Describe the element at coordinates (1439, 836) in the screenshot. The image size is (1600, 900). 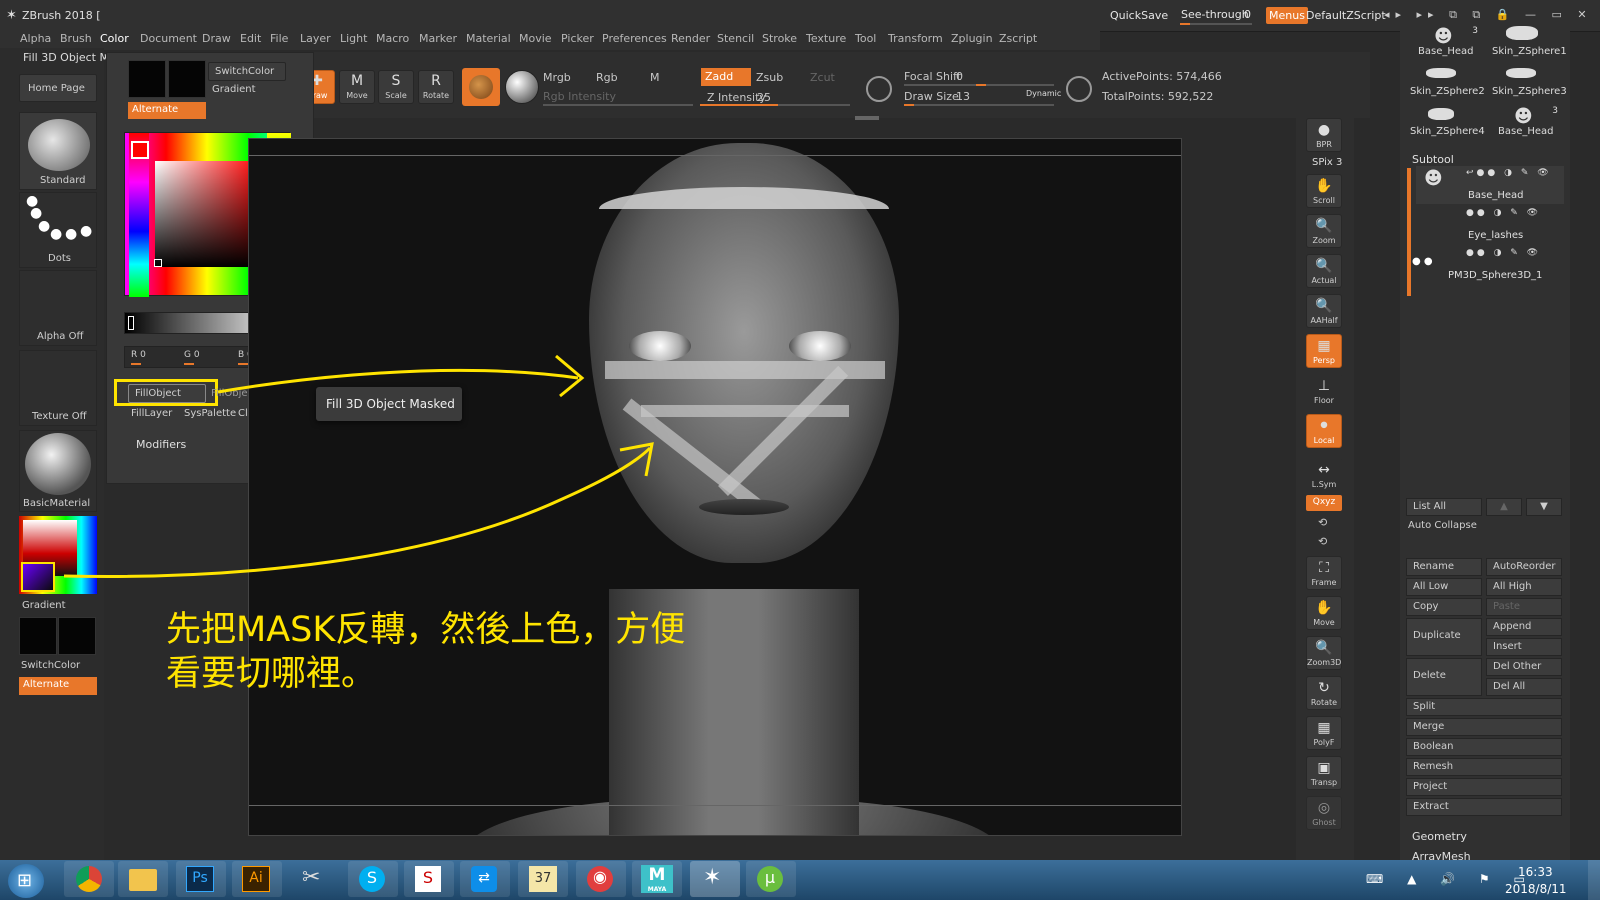
I see `geometry-section: Geometry` at that location.